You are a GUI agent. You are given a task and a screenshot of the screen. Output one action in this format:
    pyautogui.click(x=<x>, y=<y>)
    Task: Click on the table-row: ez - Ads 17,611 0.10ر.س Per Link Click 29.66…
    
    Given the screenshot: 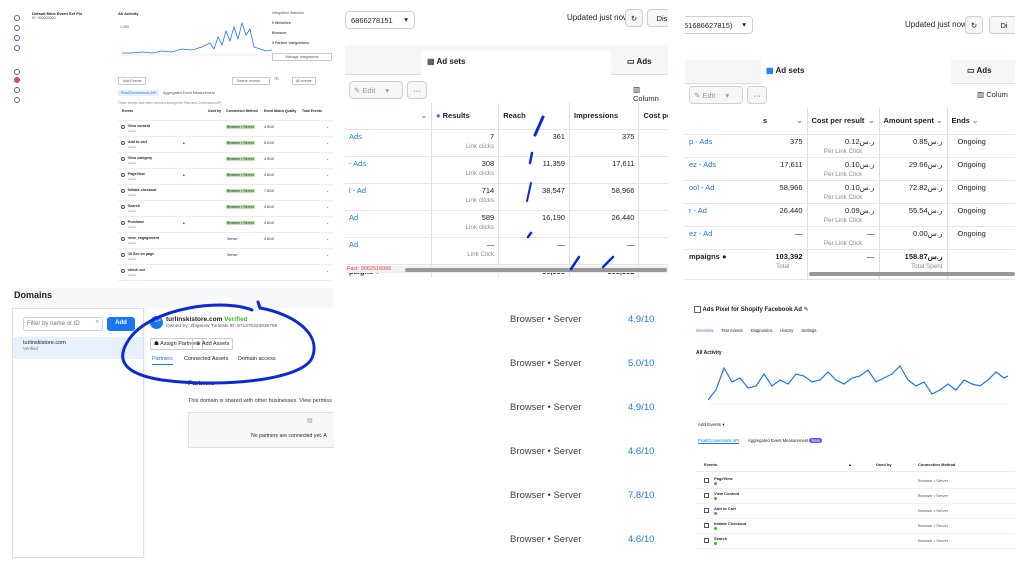 What is the action you would take?
    pyautogui.click(x=850, y=169)
    